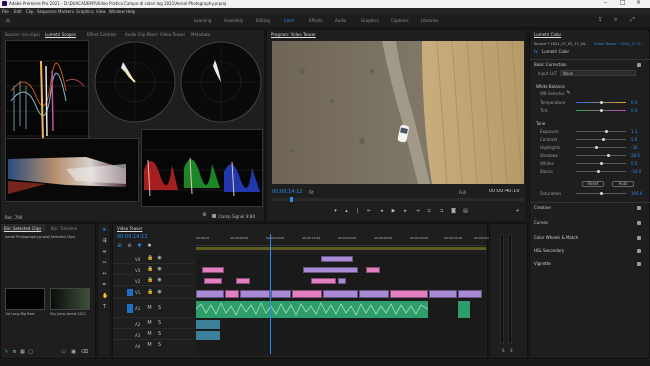  Describe the element at coordinates (346, 211) in the screenshot. I see `mark-out-icon: ▴` at that location.